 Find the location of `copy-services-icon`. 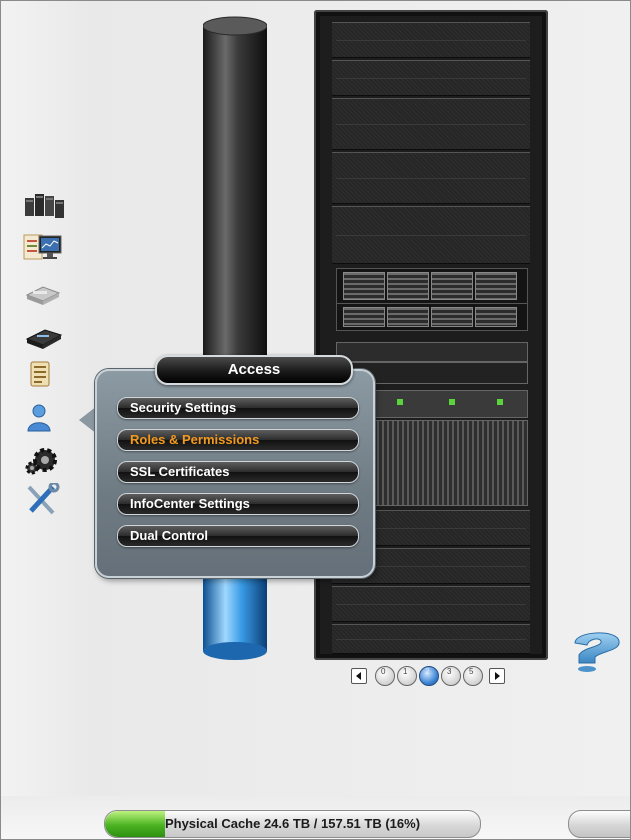

copy-services-icon is located at coordinates (45, 375).